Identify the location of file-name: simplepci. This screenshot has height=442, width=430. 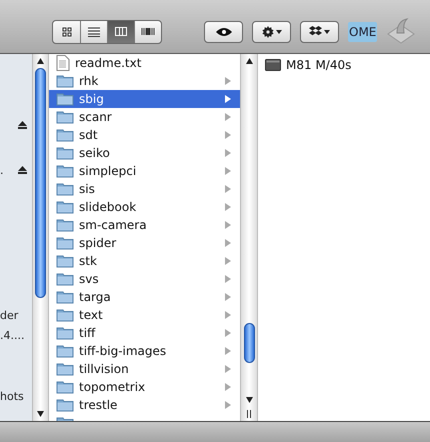
(108, 171).